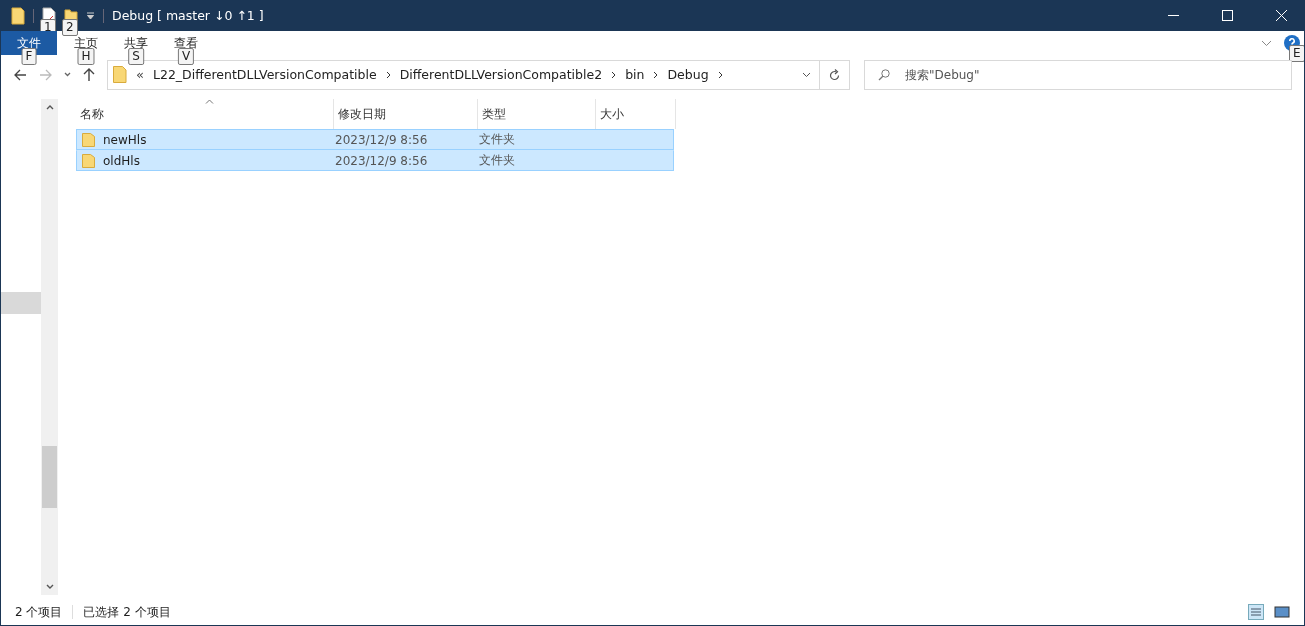  What do you see at coordinates (501, 74) in the screenshot?
I see `breadcrumb: DifferentDLLVersionCompatible2` at bounding box center [501, 74].